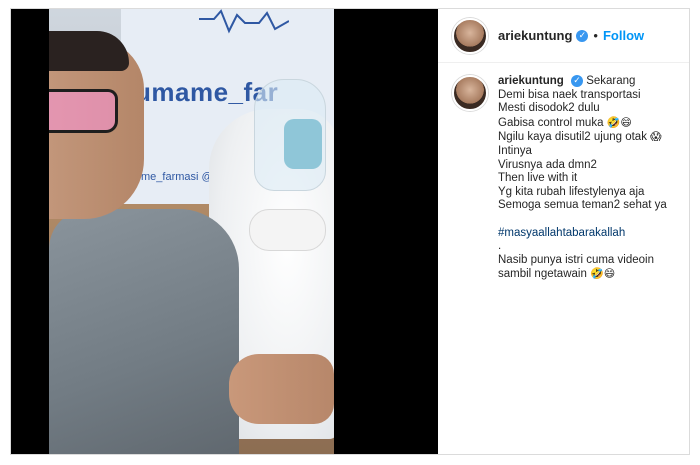  I want to click on caption-line: Intinya, so click(515, 151).